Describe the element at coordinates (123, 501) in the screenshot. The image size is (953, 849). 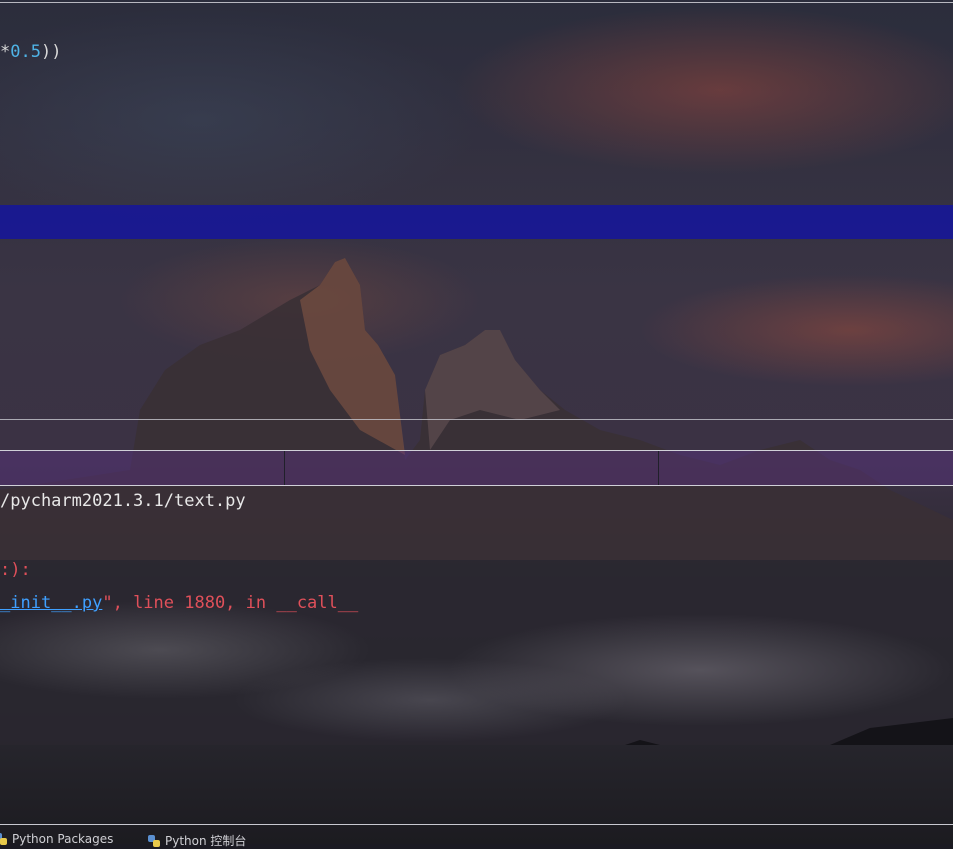
I see `console-run-command: /pycharm2021.3.1/text.py` at that location.